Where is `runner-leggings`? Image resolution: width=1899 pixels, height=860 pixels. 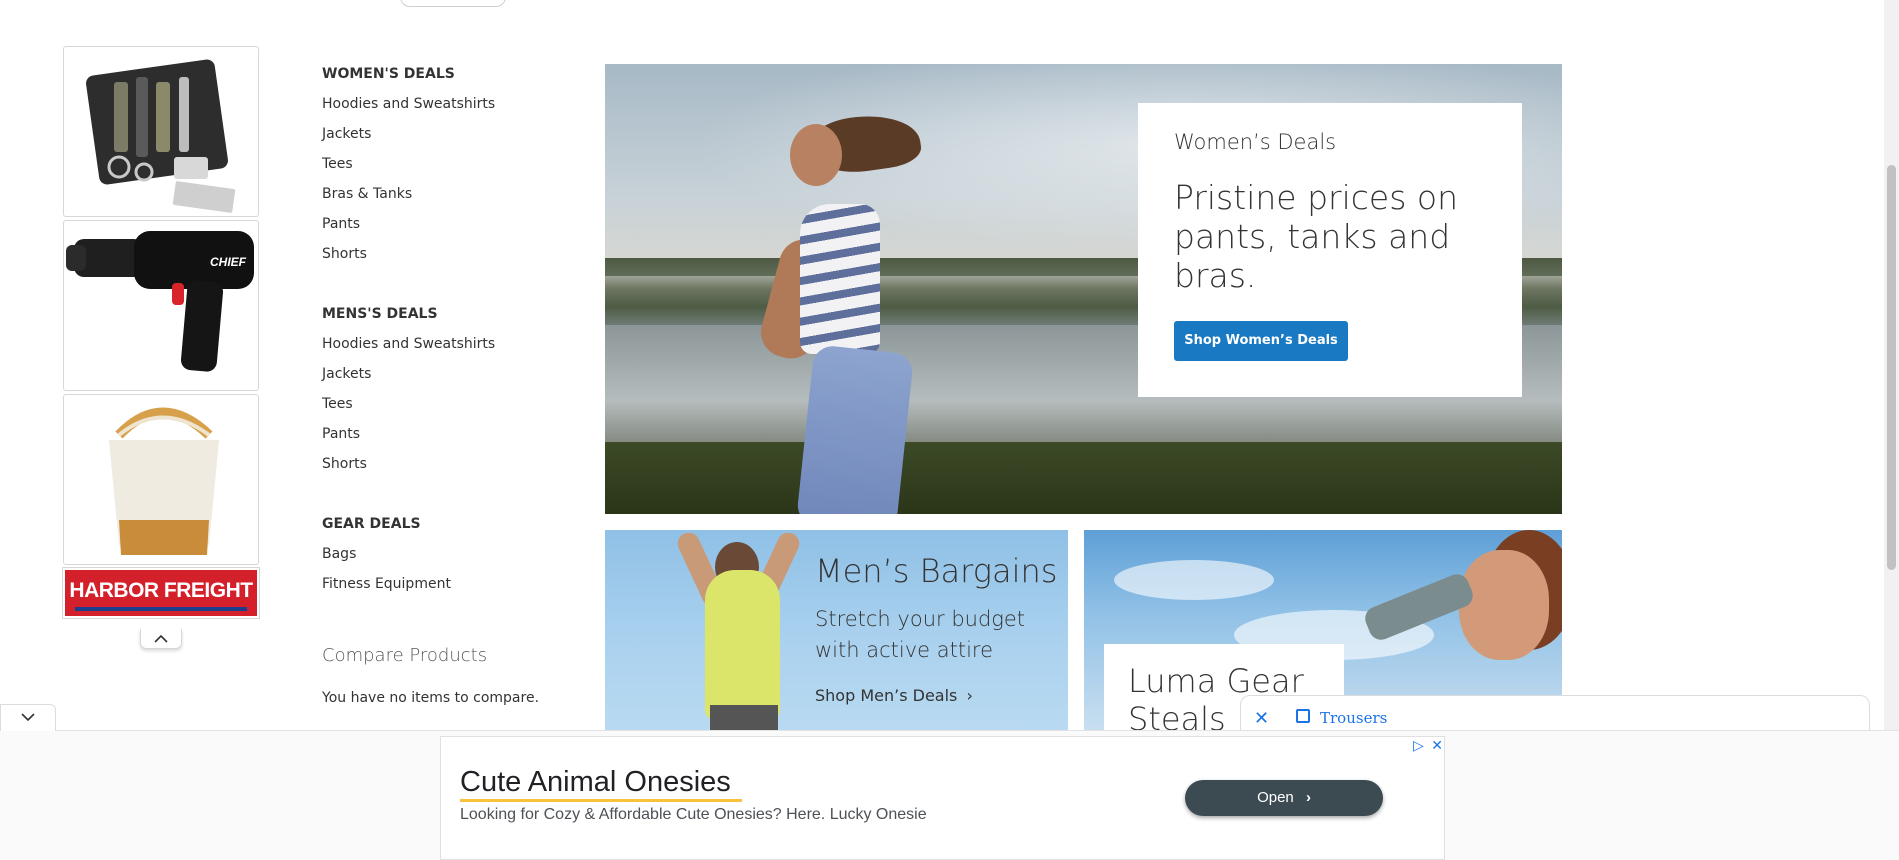 runner-leggings is located at coordinates (855, 429).